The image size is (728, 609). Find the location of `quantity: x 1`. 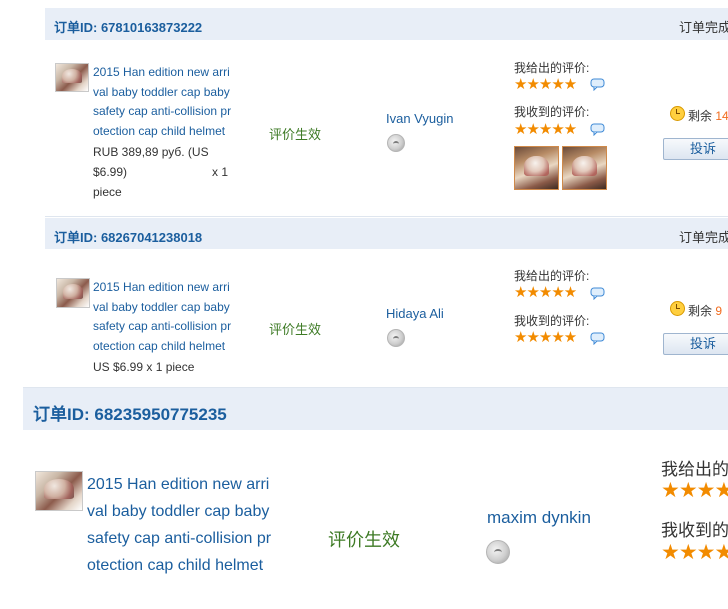

quantity: x 1 is located at coordinates (220, 172).